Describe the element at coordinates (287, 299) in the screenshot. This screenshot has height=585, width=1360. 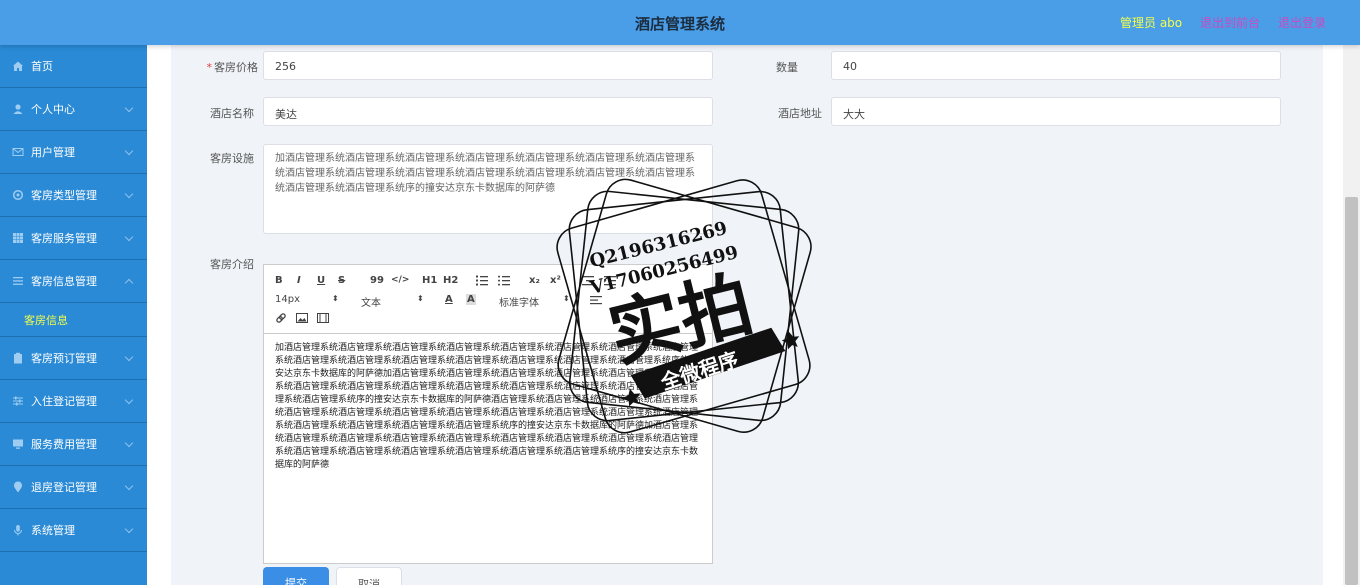
I see `font-size-select: 14px` at that location.